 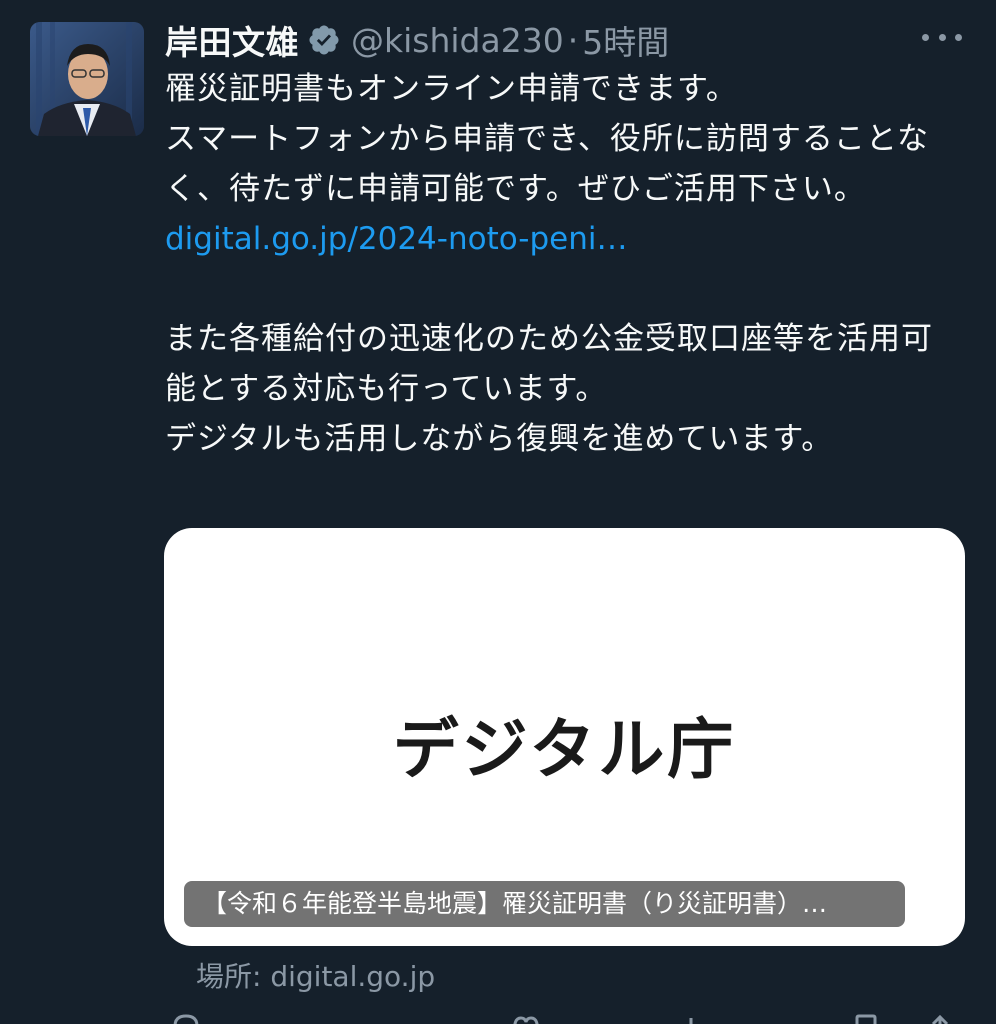 I want to click on more-options-icon, so click(x=942, y=37).